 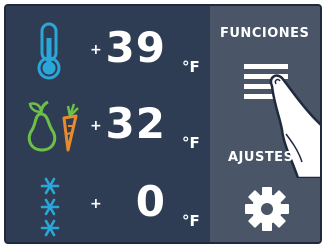 I want to click on thermometer-icon, so click(x=51, y=50).